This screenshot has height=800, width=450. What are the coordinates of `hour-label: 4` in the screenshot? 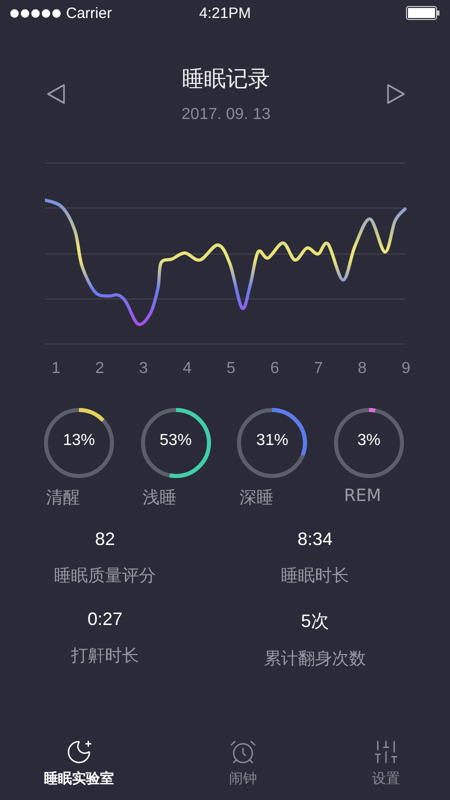 It's located at (187, 369).